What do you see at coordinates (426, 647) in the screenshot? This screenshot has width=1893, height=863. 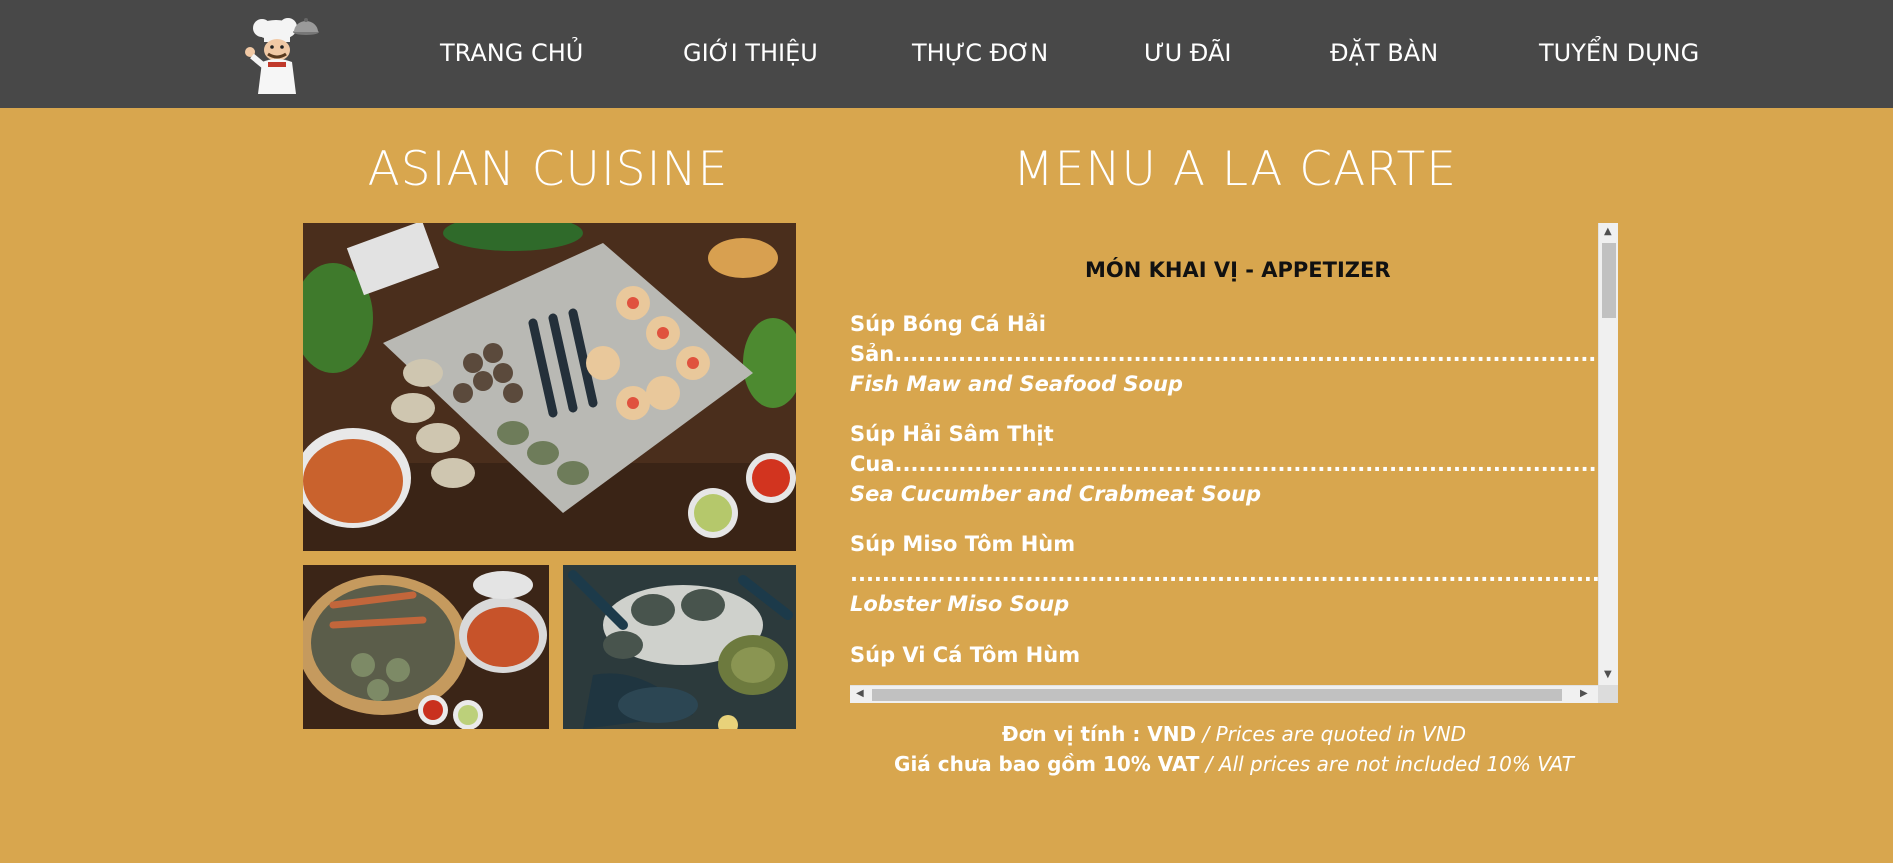 I see `seafood-hotpot-image` at bounding box center [426, 647].